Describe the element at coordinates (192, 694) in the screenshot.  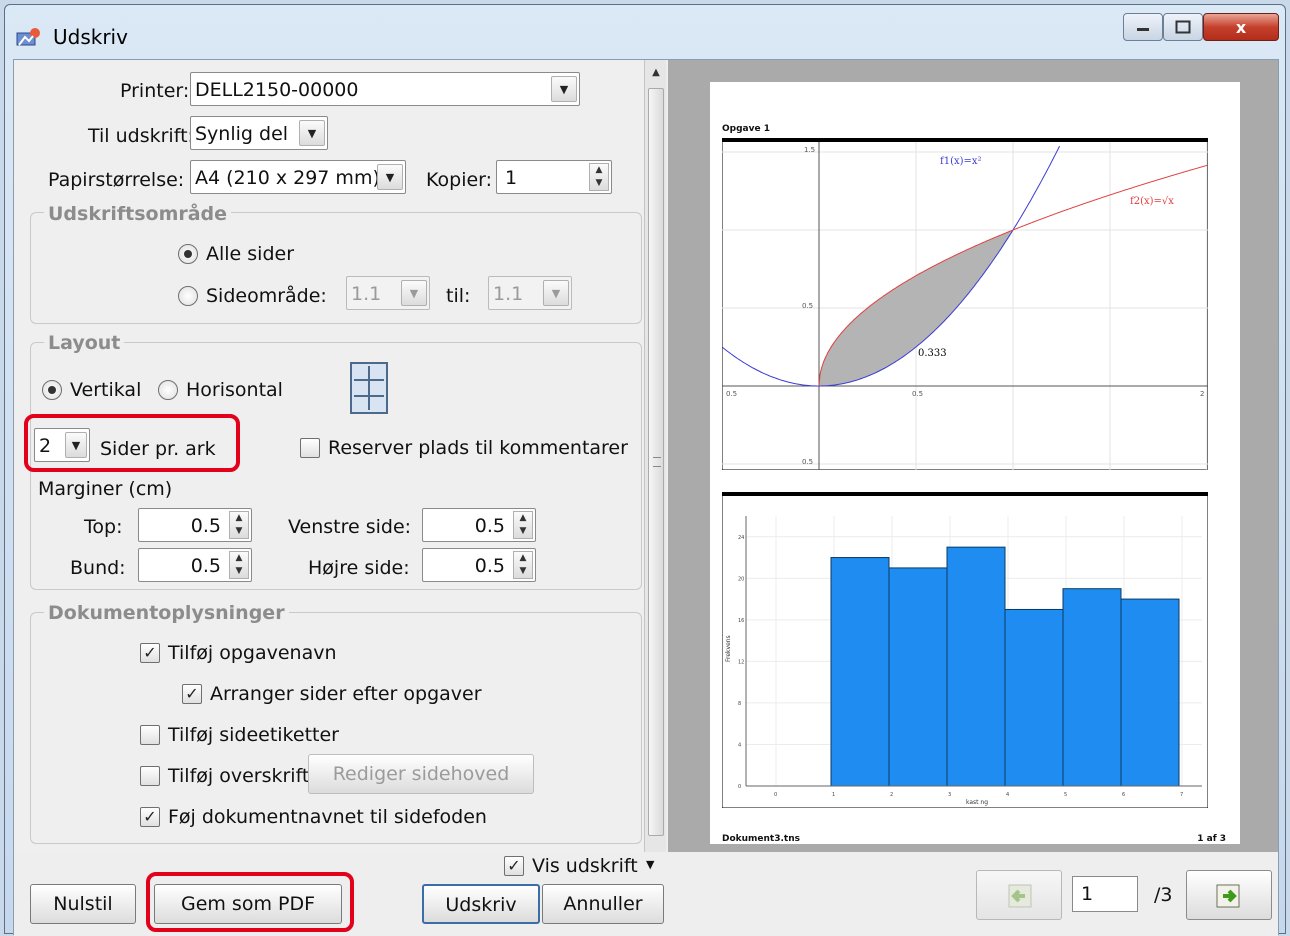
I see `arrange-pages-checkbox: ✓` at that location.